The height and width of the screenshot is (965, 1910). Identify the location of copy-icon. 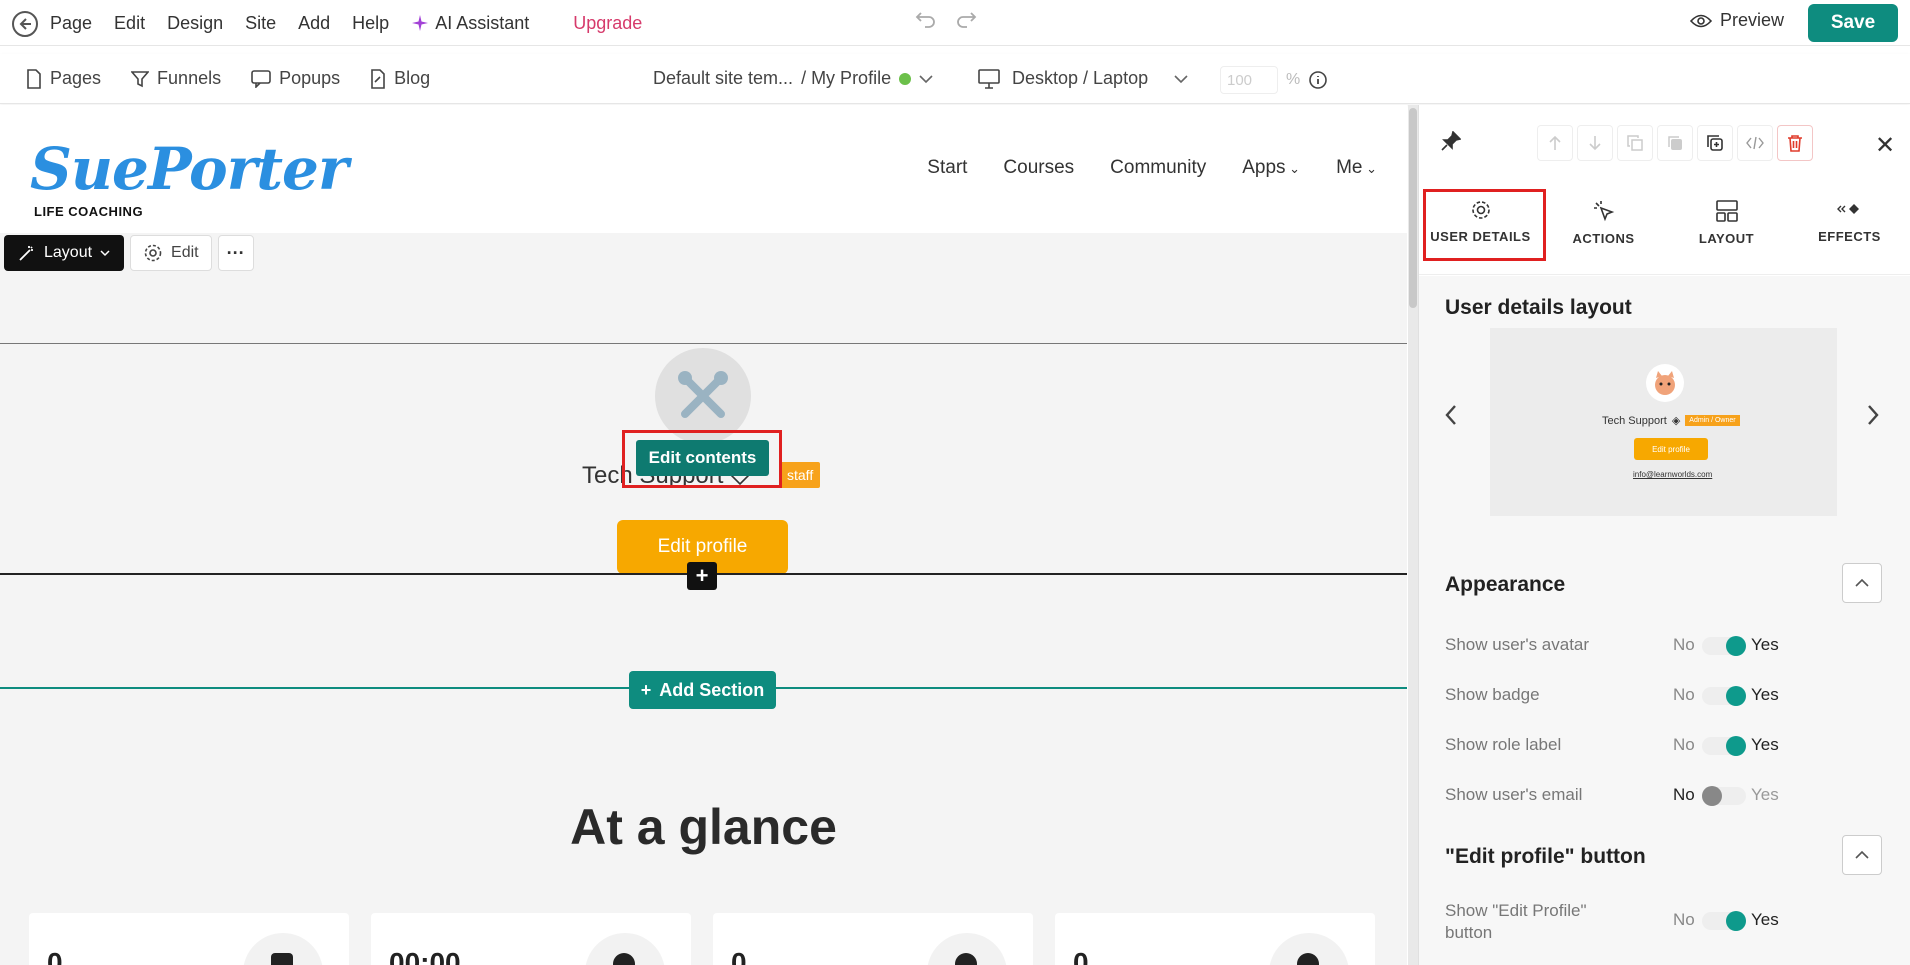
(1635, 143).